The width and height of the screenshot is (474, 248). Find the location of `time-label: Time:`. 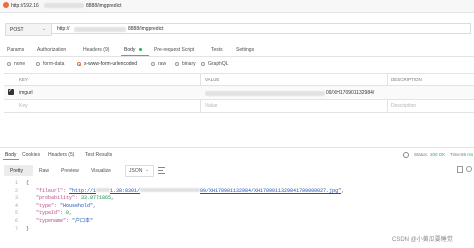

time-label: Time: is located at coordinates (456, 154).